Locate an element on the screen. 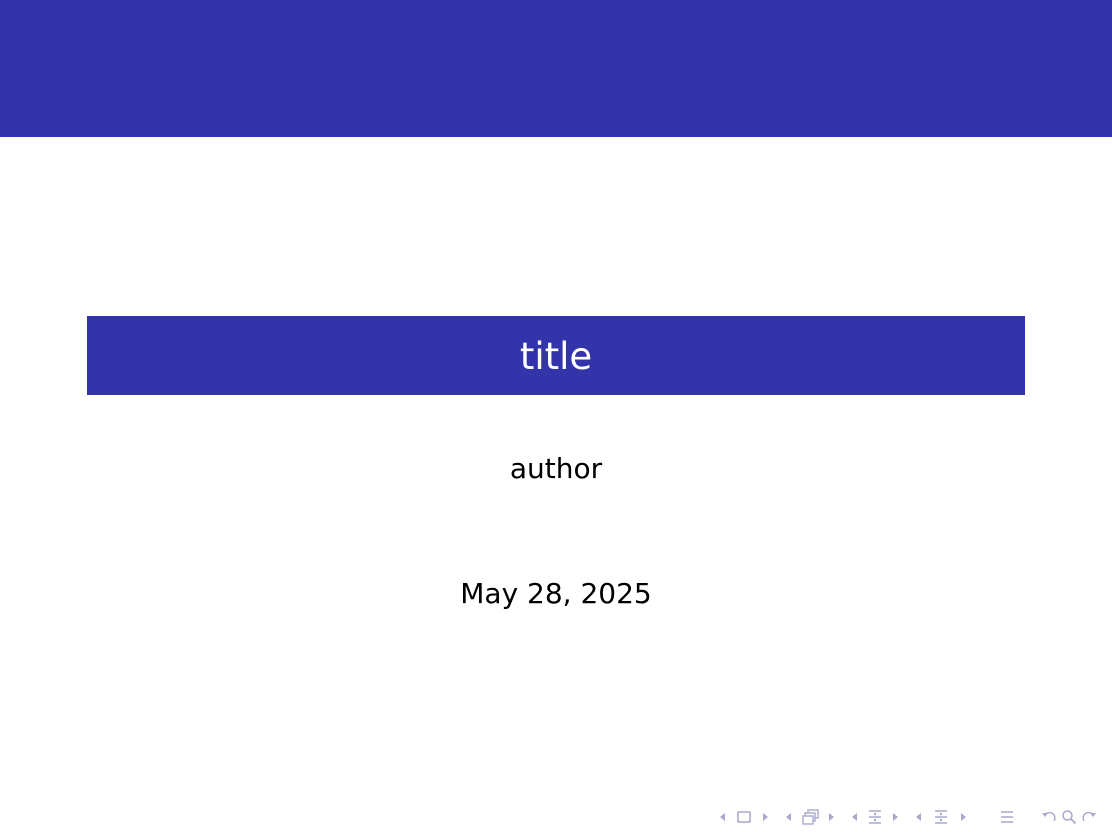 The height and width of the screenshot is (832, 1112). next-frame-arrow-icon is located at coordinates (831, 817).